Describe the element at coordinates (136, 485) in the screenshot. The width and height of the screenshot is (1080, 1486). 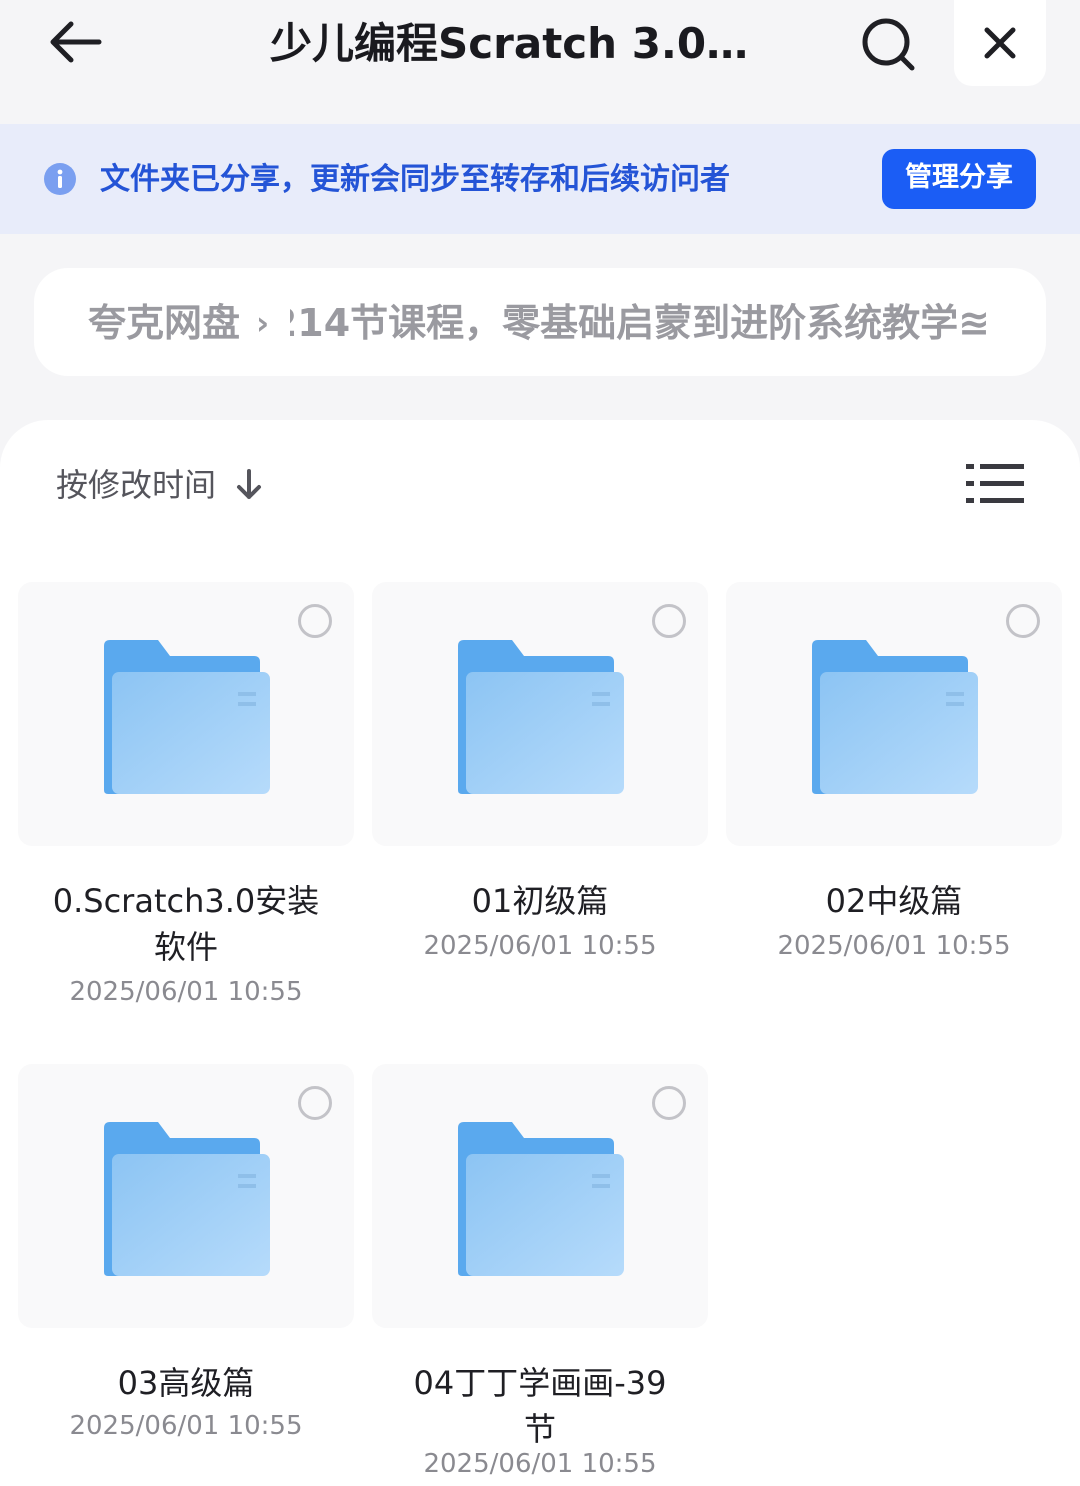
I see `sort-label: 按修改时间` at that location.